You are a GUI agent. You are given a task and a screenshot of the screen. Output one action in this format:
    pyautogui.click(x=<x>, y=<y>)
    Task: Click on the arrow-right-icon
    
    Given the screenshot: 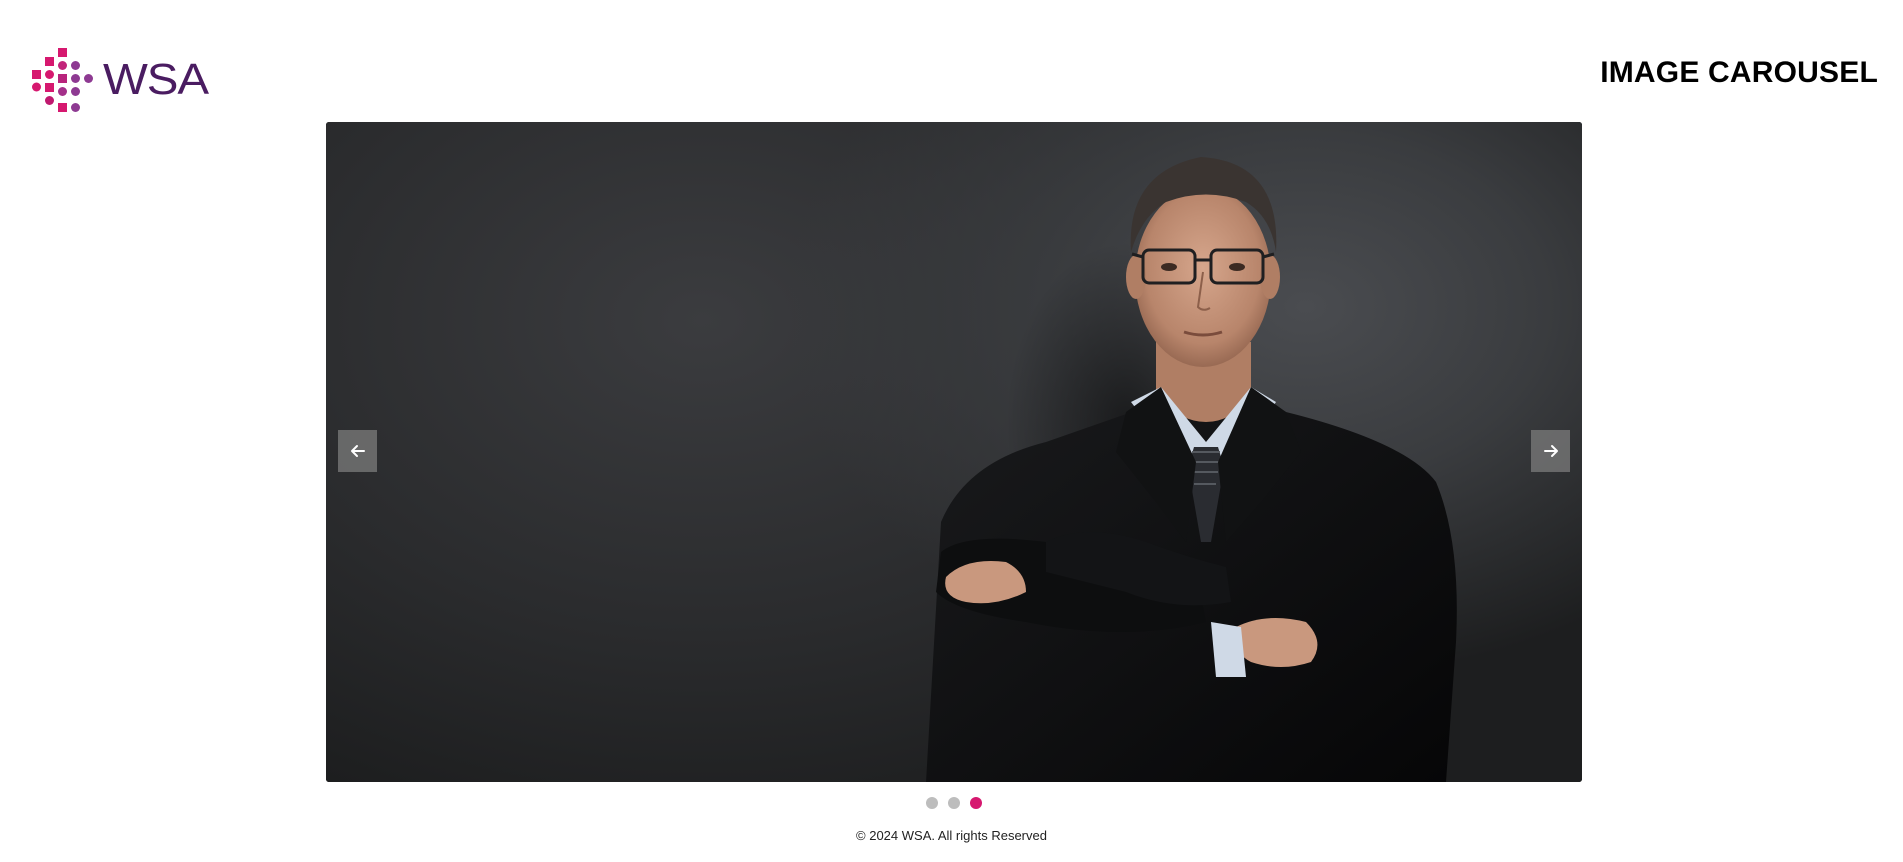 What is the action you would take?
    pyautogui.click(x=1550, y=451)
    